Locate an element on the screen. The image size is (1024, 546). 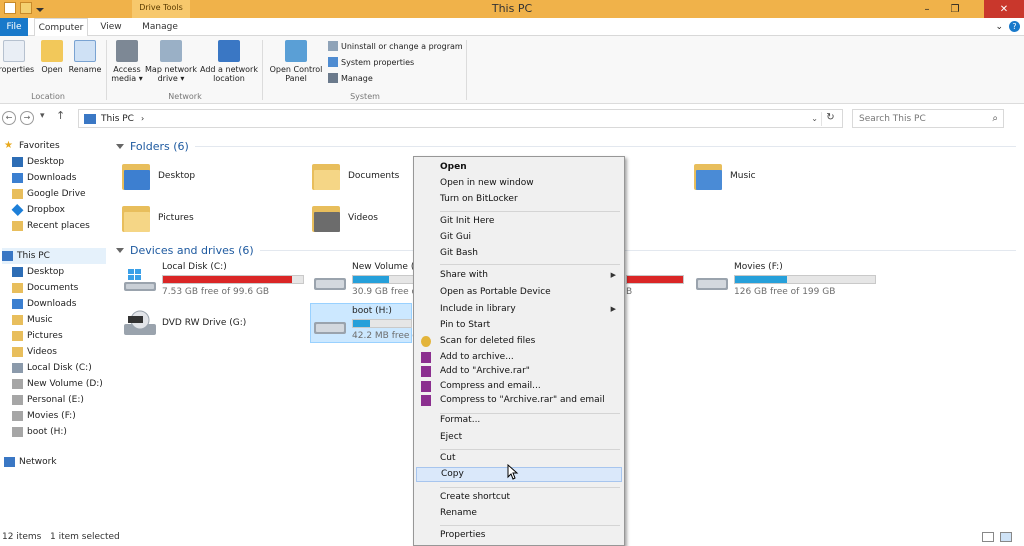
maximize-button: ❐ is located at coordinates (955, 9).